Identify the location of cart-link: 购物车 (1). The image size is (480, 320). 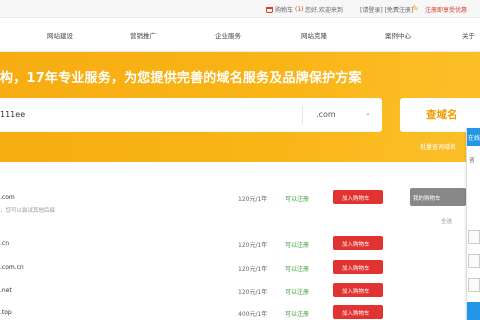
(285, 9).